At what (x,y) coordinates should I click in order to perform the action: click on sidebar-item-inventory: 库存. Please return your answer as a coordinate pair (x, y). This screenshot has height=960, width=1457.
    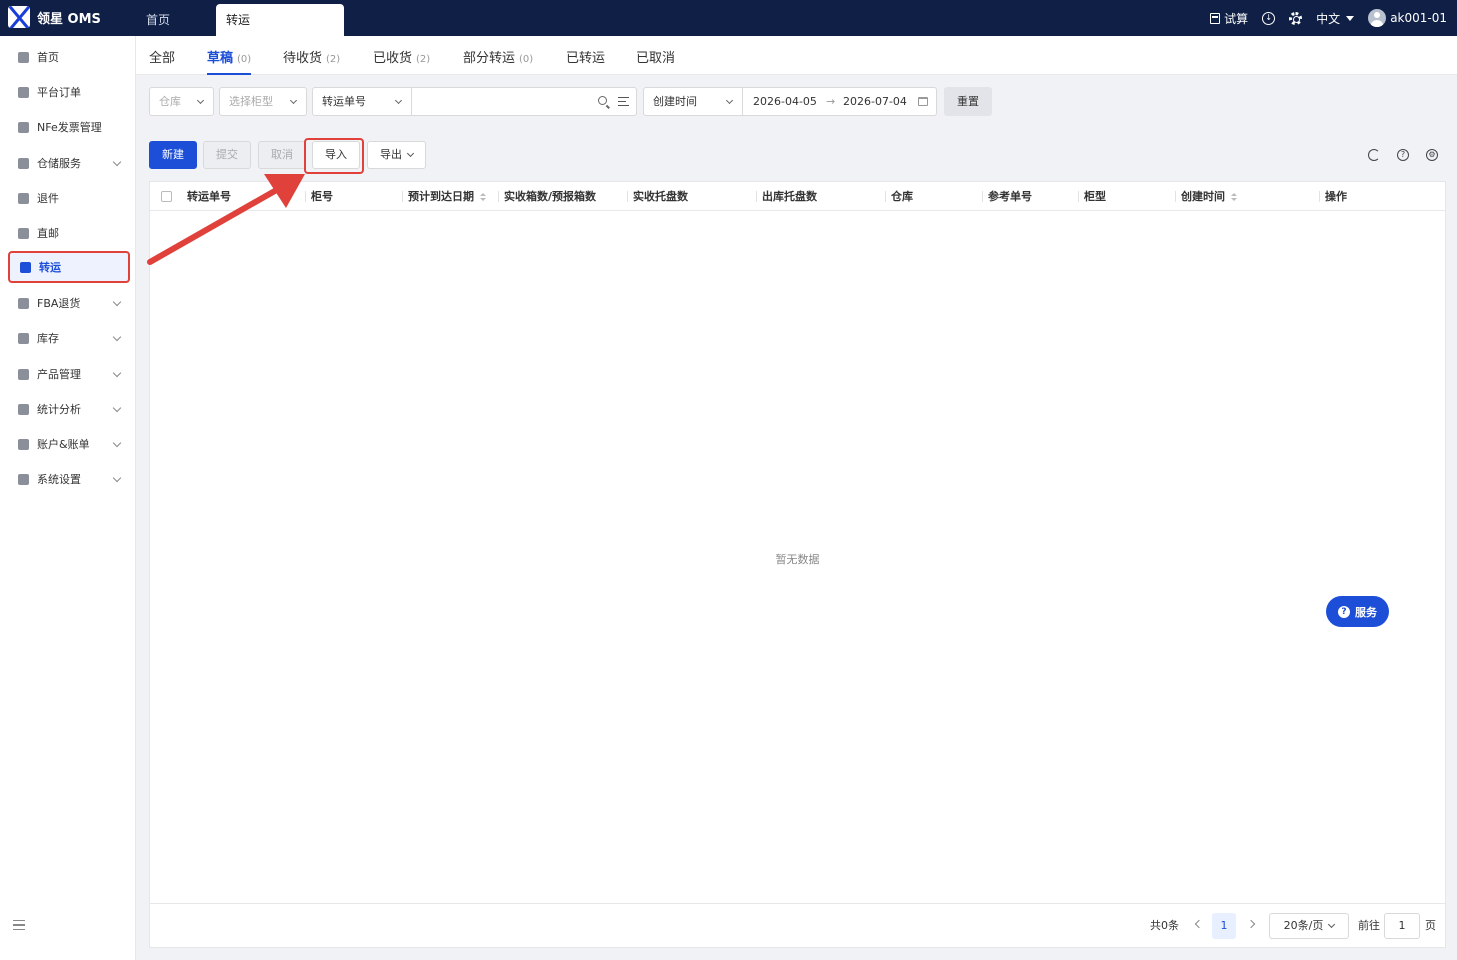
    Looking at the image, I should click on (69, 338).